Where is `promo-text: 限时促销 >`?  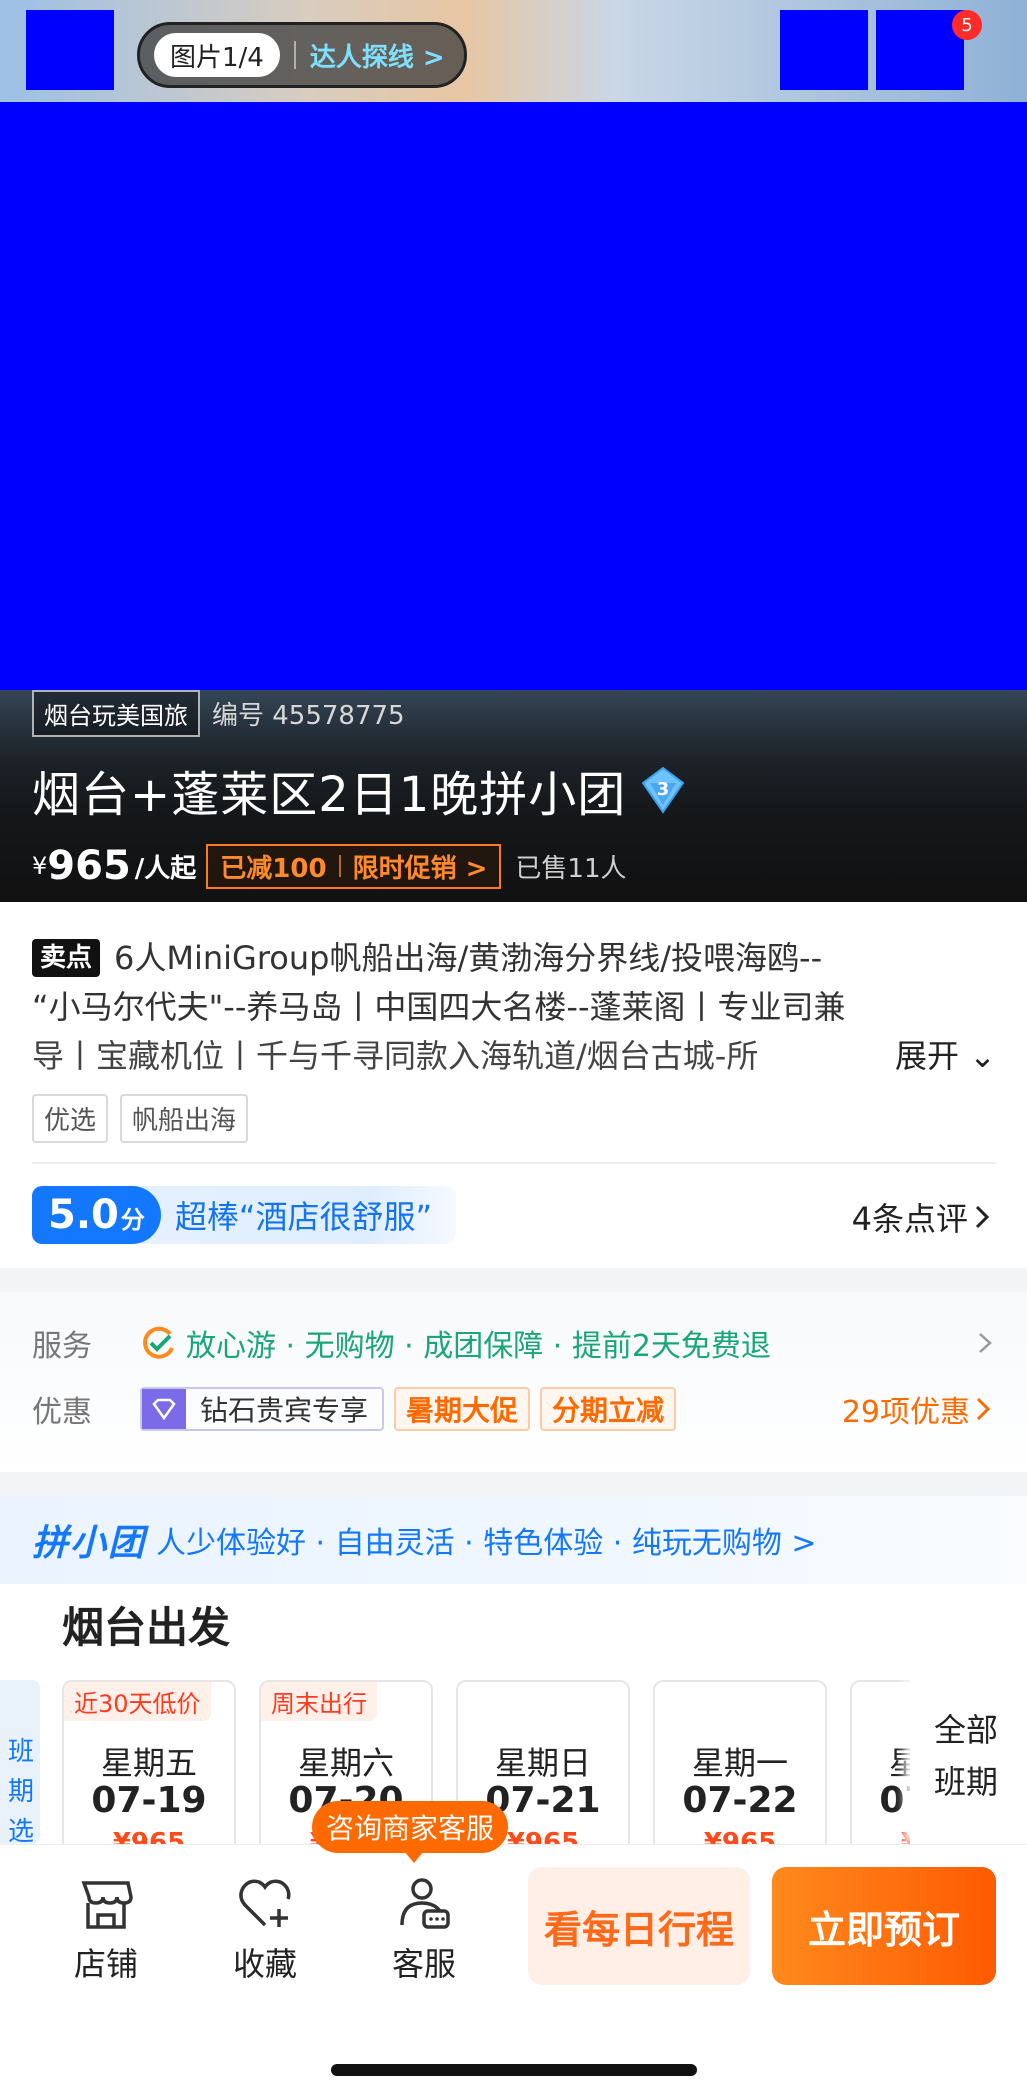
promo-text: 限时促销 > is located at coordinates (420, 868).